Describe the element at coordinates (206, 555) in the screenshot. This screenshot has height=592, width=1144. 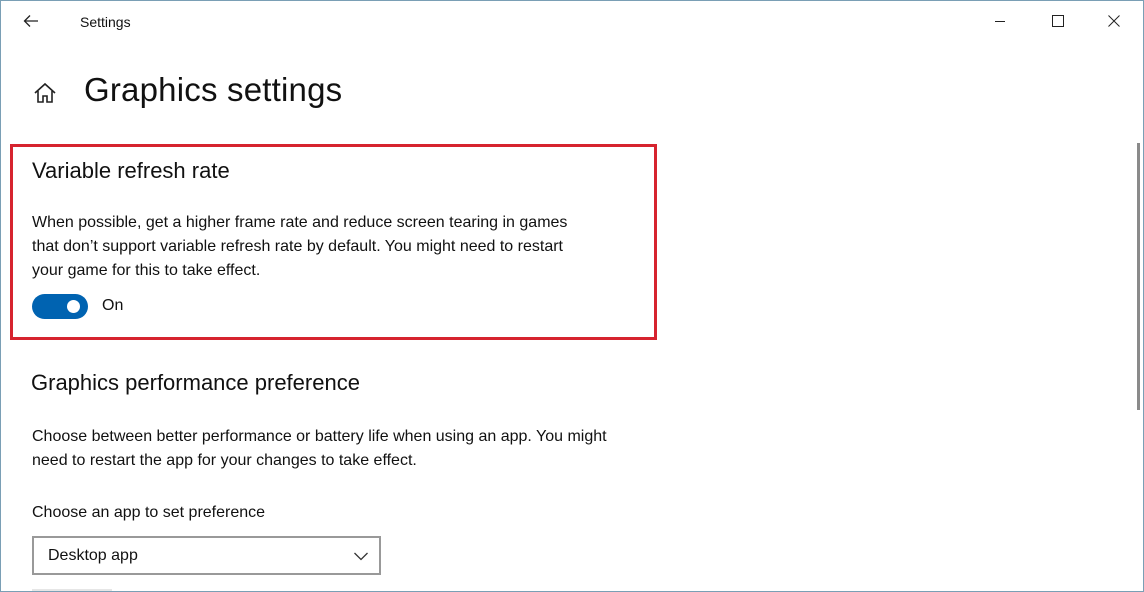
I see `app-type-dropdown: Desktop app` at that location.